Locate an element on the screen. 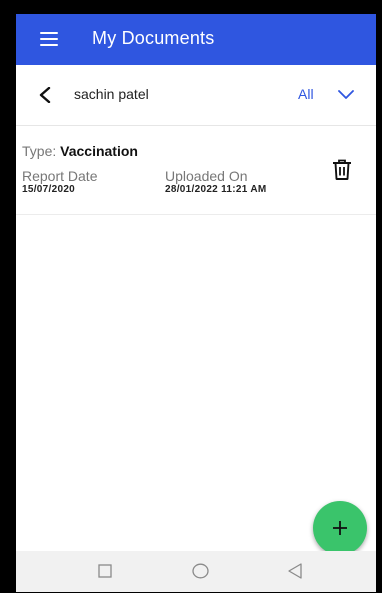  app-bar: My Documents is located at coordinates (196, 39).